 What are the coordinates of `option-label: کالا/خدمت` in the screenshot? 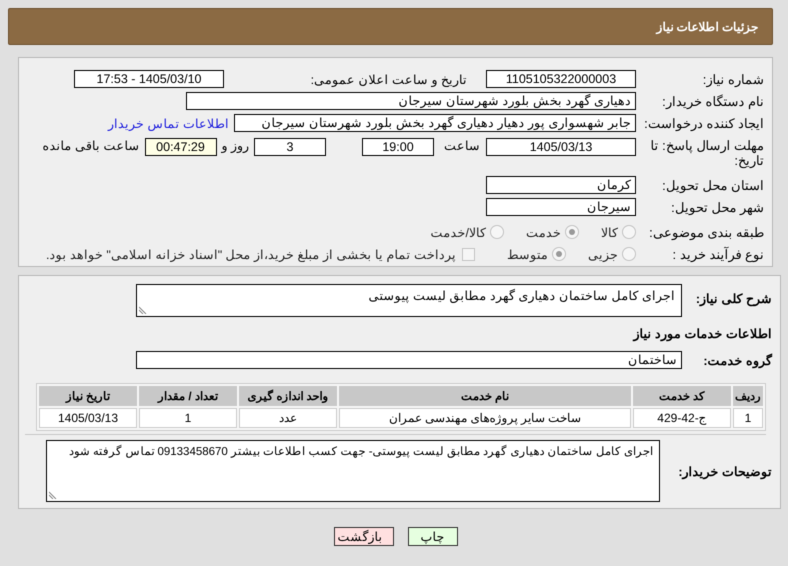 It's located at (458, 232).